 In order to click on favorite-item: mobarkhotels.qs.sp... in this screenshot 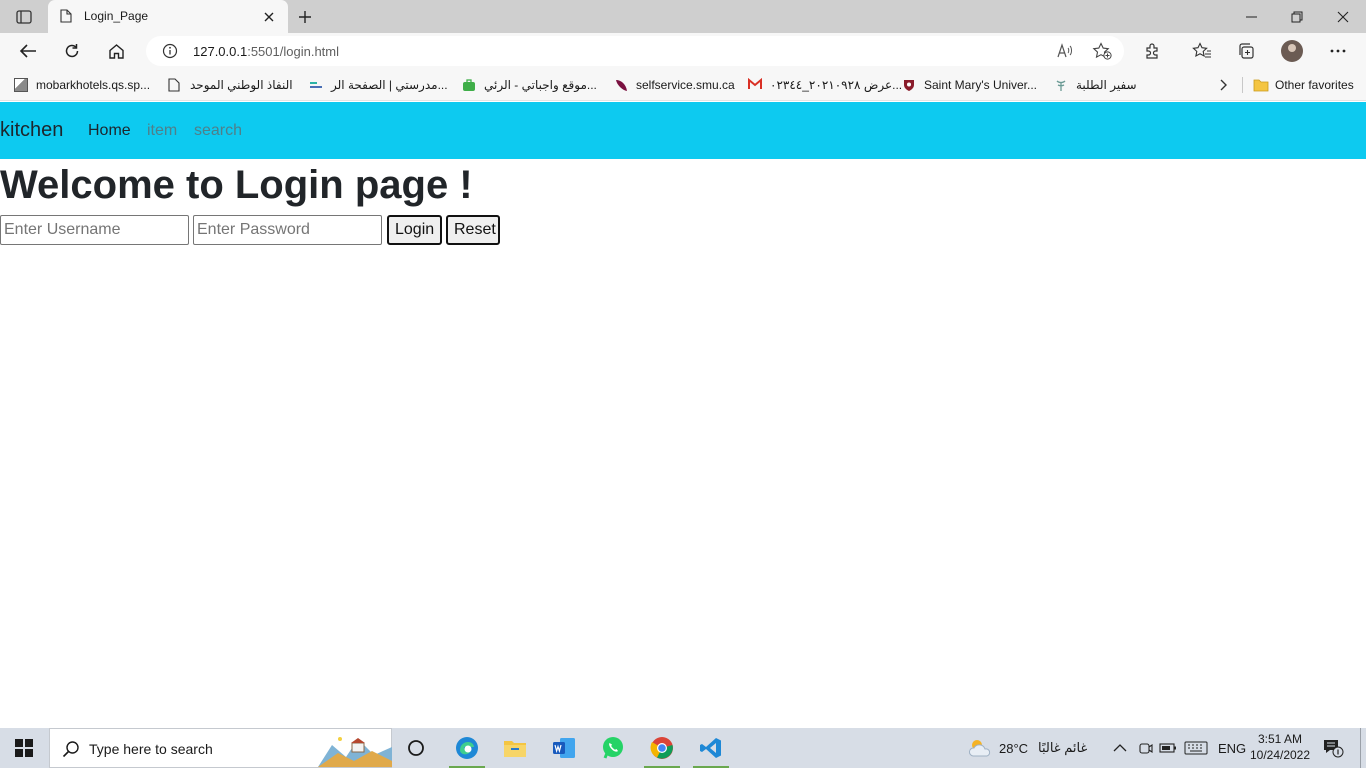, I will do `click(82, 85)`.